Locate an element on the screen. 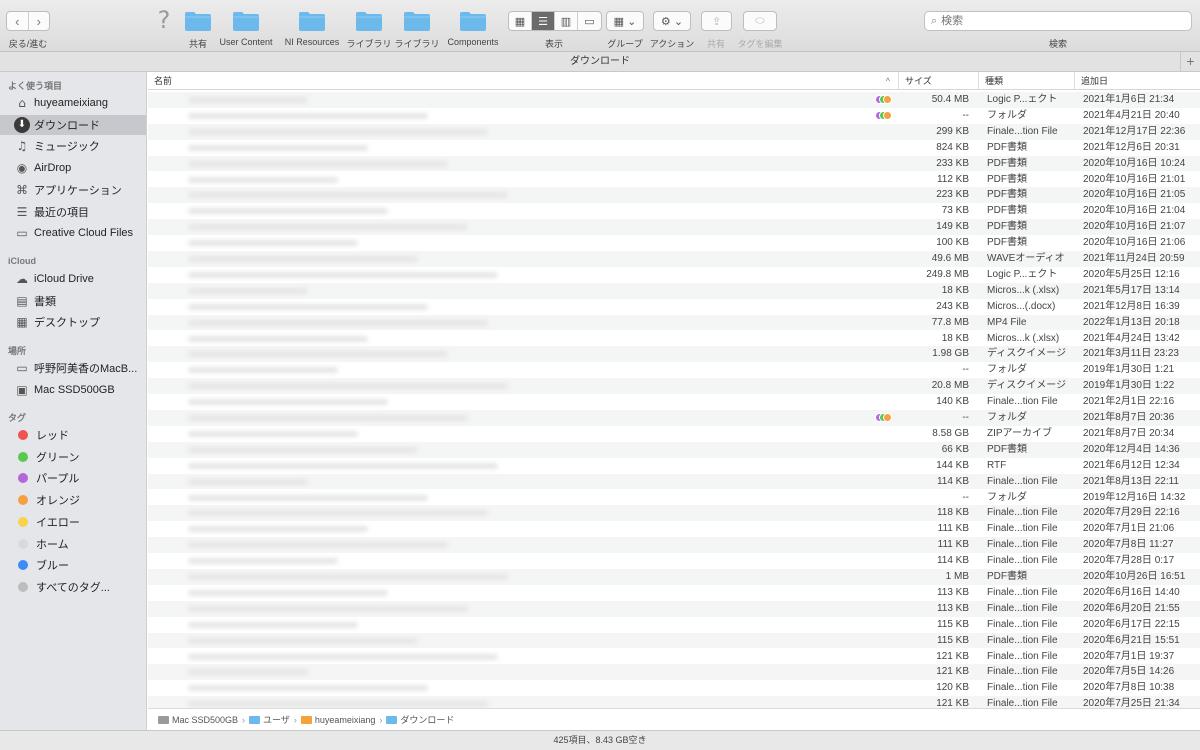  edit-tags-button: ⬭ is located at coordinates (760, 21).